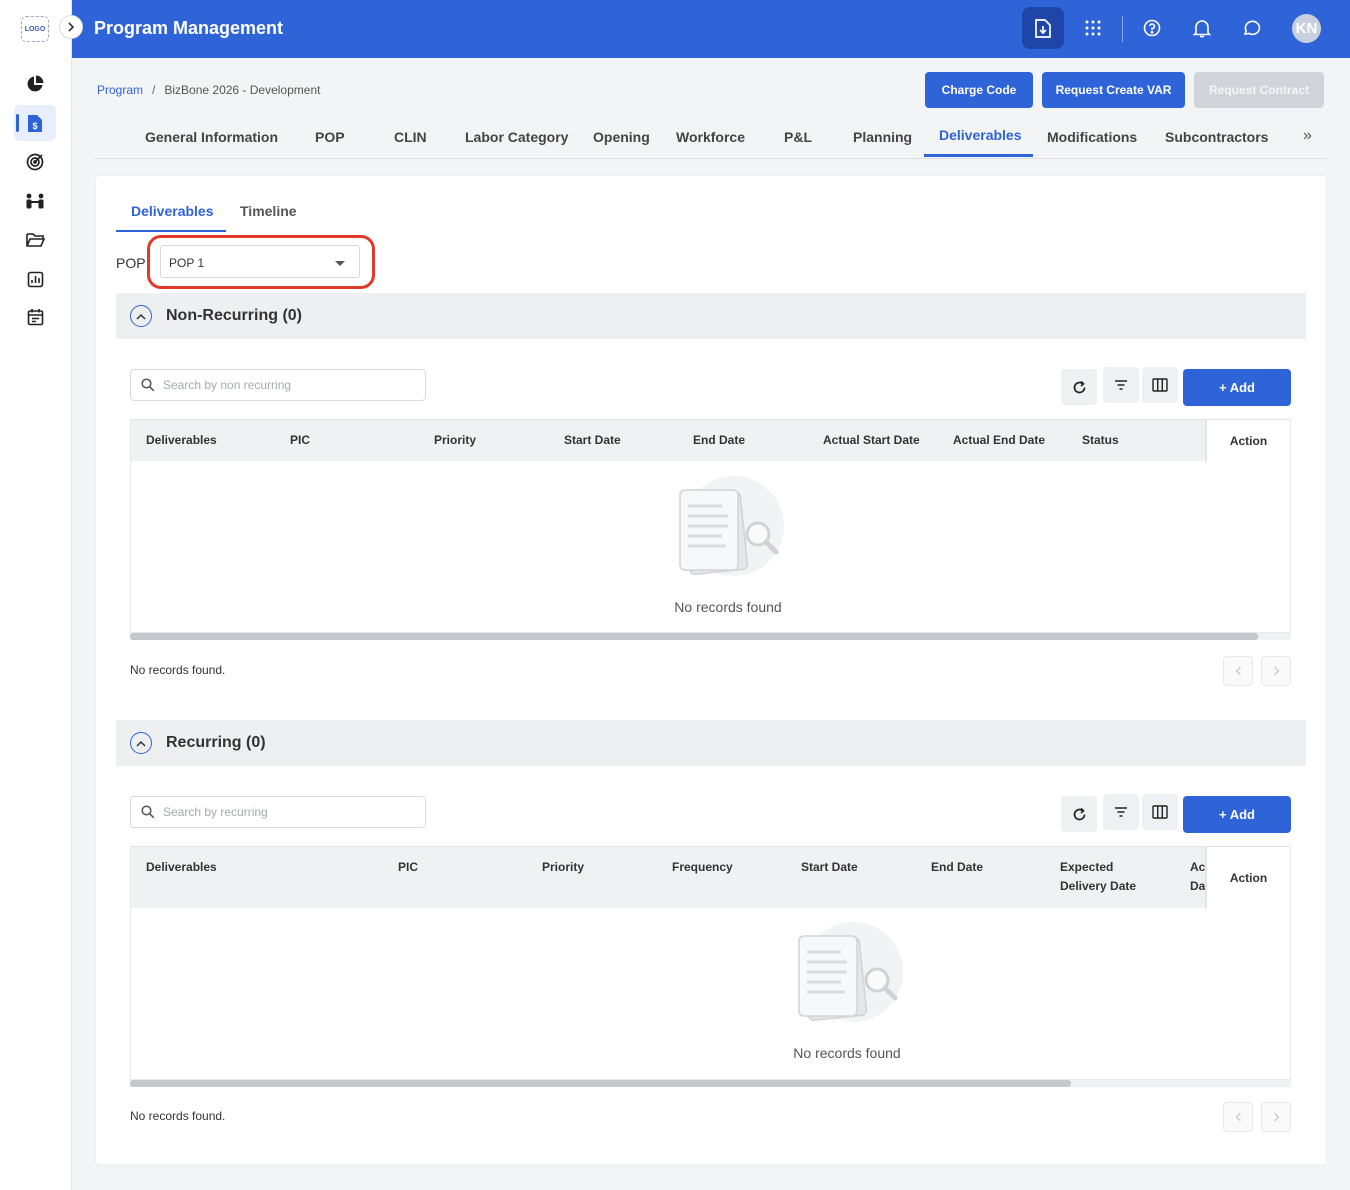 This screenshot has height=1190, width=1350. Describe the element at coordinates (1152, 28) in the screenshot. I see `help-button` at that location.